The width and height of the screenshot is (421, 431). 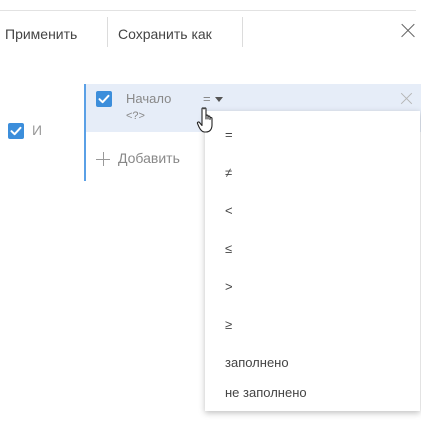 What do you see at coordinates (148, 98) in the screenshot?
I see `condition-field-name: Начало` at bounding box center [148, 98].